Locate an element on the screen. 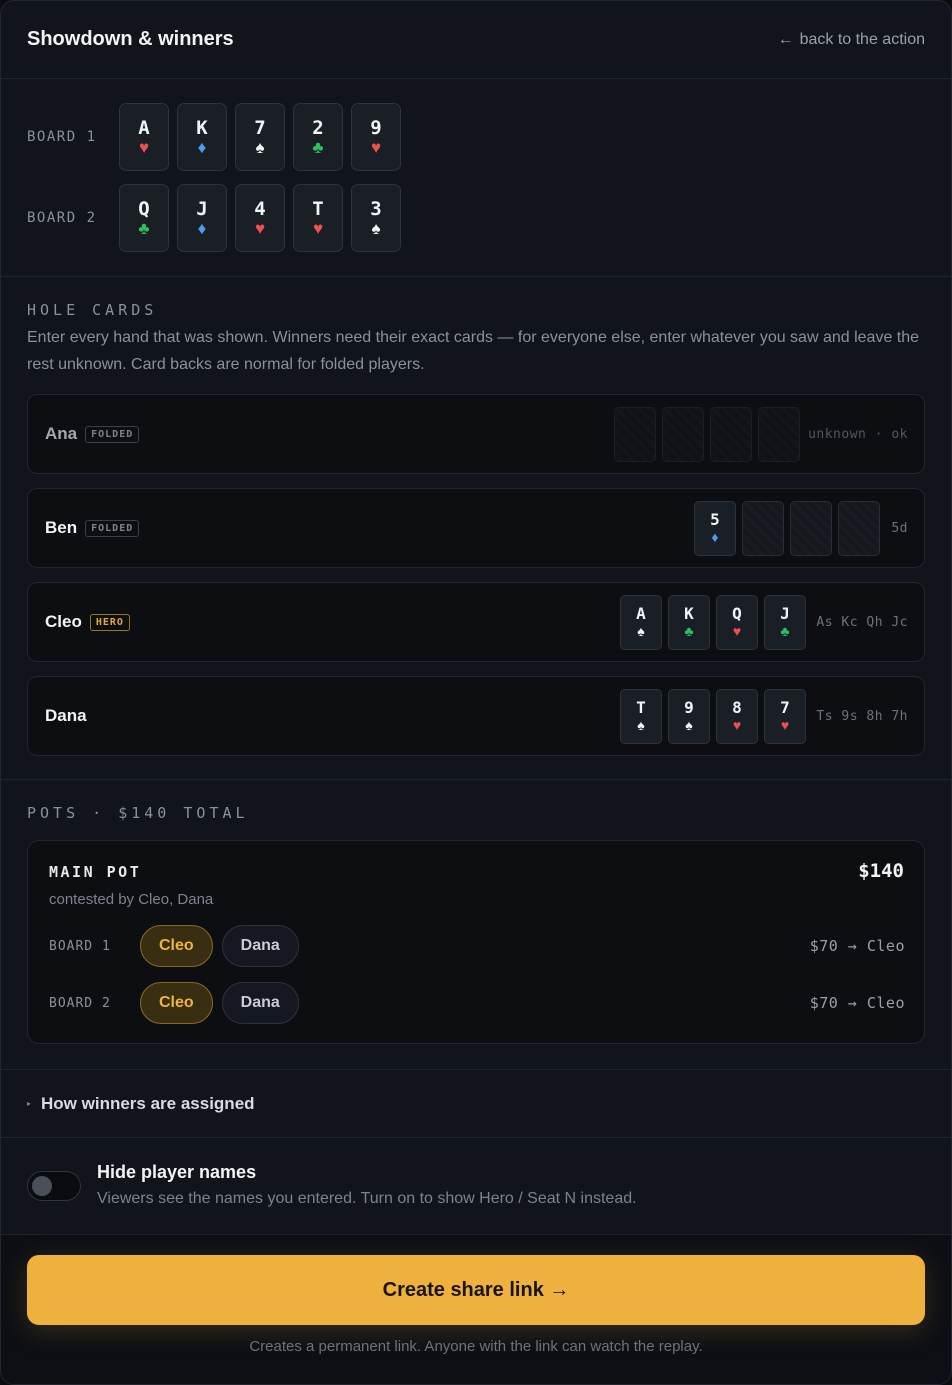 The image size is (952, 1385). board-card: J ♦ is located at coordinates (202, 218).